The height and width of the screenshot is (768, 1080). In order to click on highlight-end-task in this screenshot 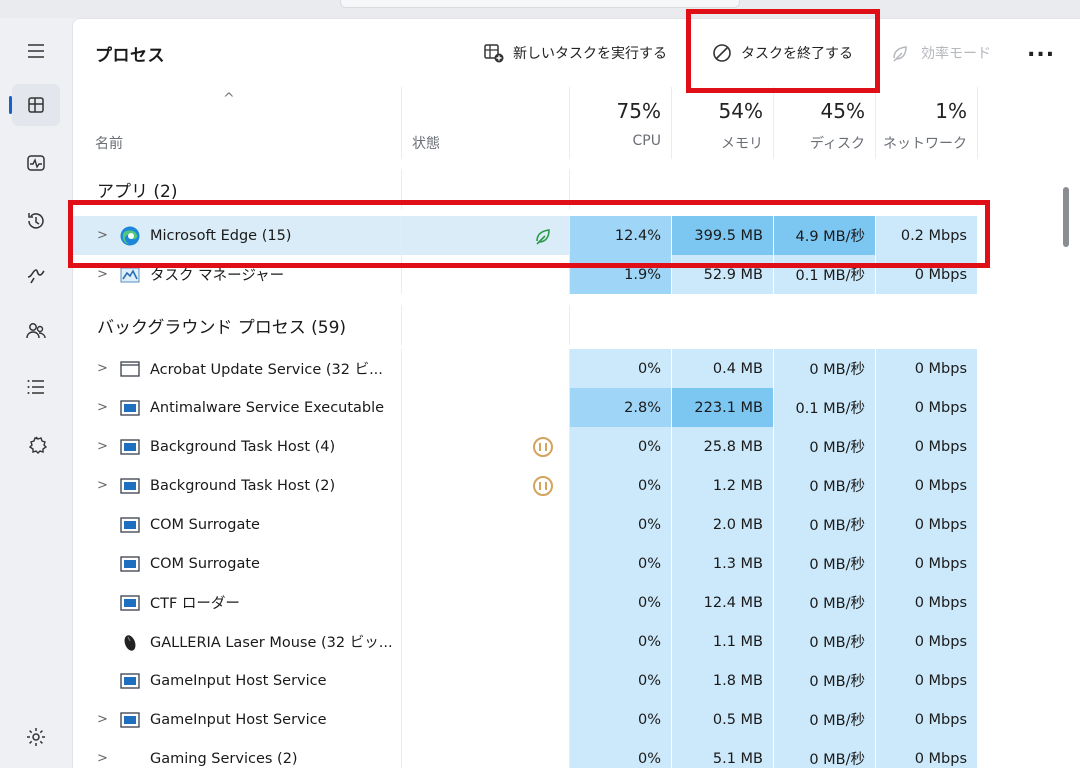, I will do `click(783, 51)`.